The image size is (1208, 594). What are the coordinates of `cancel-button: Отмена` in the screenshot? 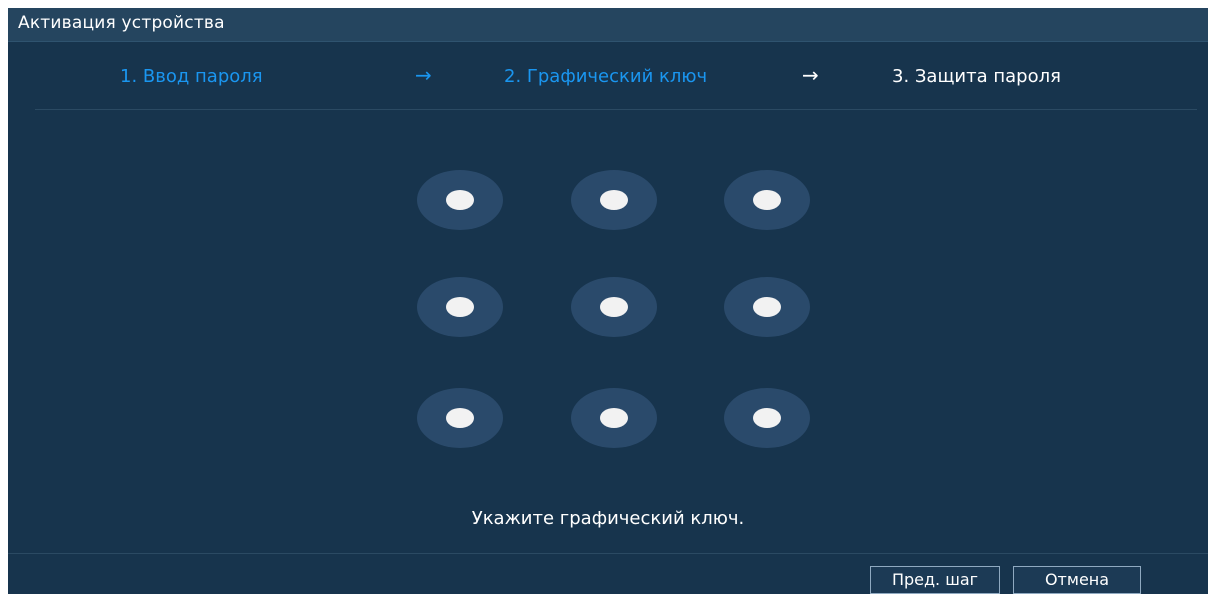 It's located at (1077, 580).